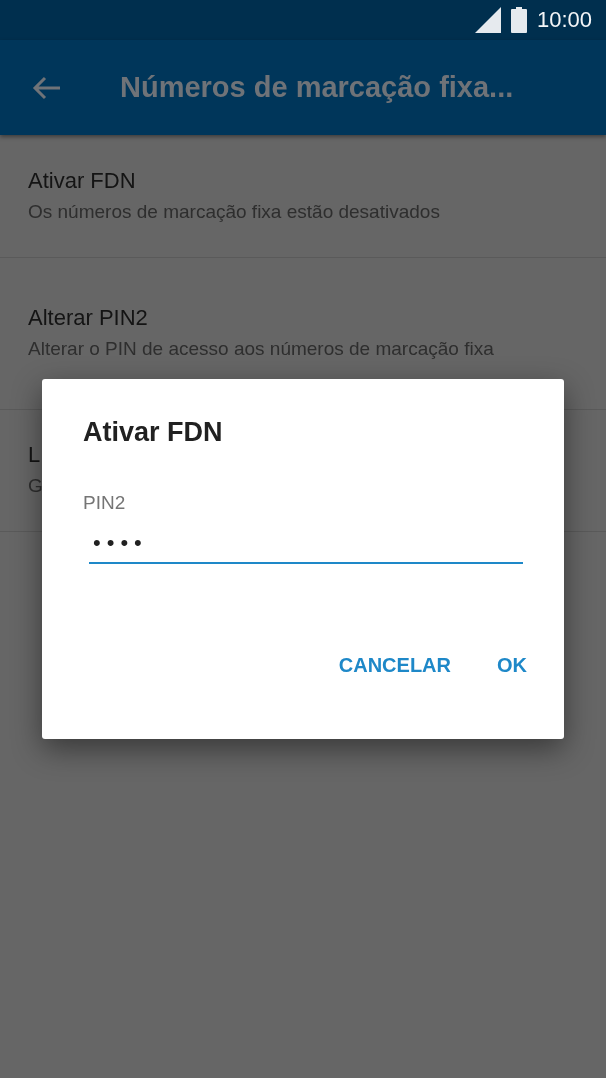  What do you see at coordinates (105, 503) in the screenshot?
I see `field-label: PIN2` at bounding box center [105, 503].